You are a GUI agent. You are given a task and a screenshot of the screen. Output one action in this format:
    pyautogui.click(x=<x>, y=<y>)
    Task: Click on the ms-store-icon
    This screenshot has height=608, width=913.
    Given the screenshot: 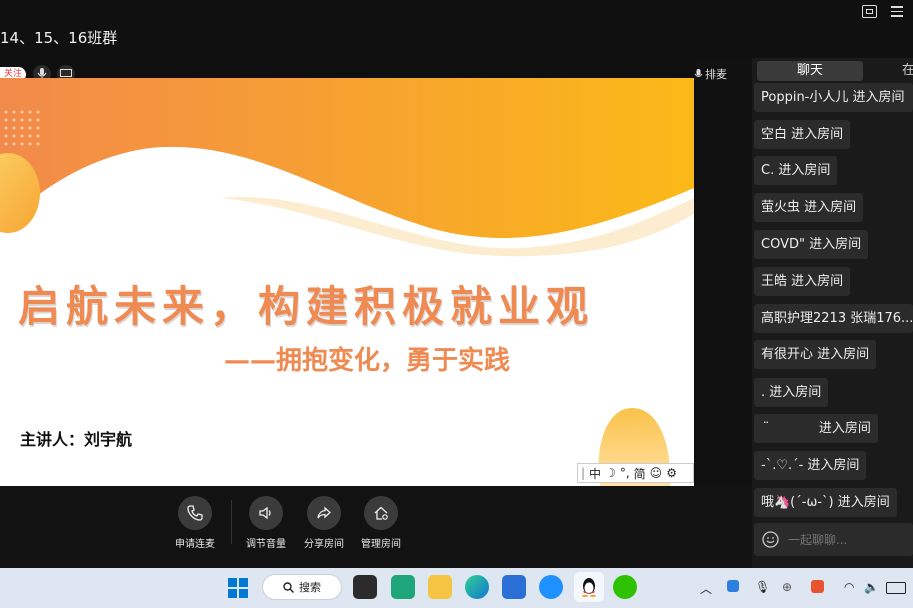 What is the action you would take?
    pyautogui.click(x=514, y=587)
    